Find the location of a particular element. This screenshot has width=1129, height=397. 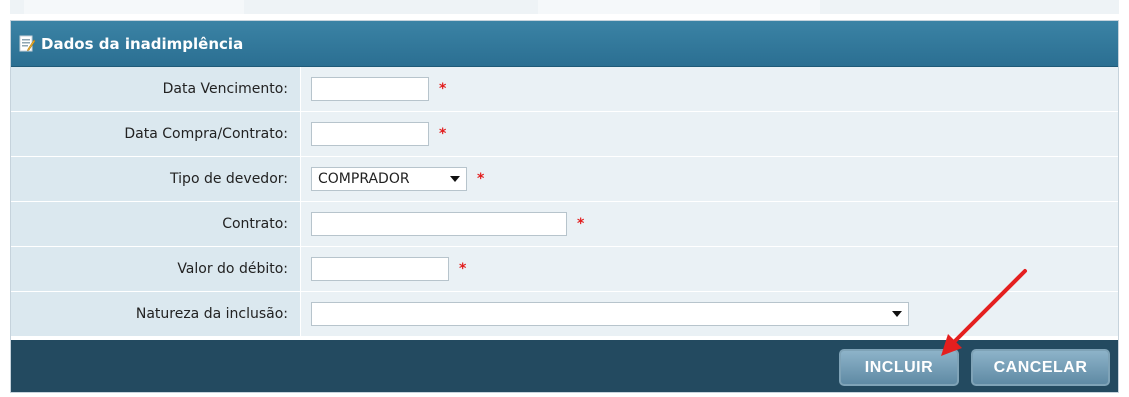

top-tab-b is located at coordinates (679, 7).